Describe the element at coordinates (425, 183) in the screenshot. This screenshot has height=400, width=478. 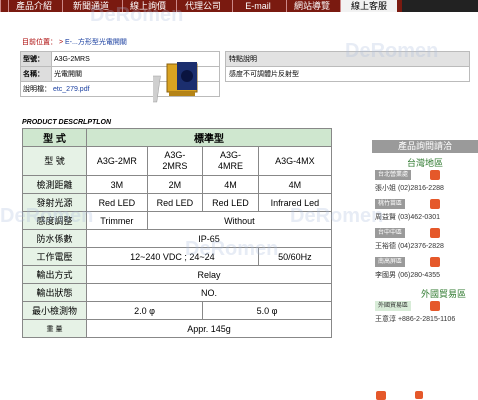
I see `contact-card: 台北營業處 張小姐 (02)2816-2288` at that location.